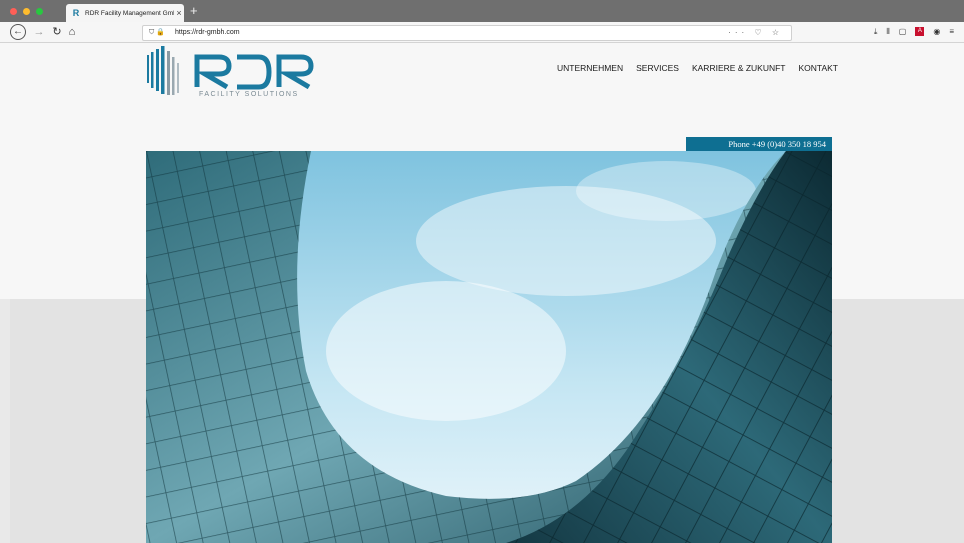 Image resolution: width=964 pixels, height=543 pixels. What do you see at coordinates (951, 32) in the screenshot?
I see `menu-icon: ≡` at bounding box center [951, 32].